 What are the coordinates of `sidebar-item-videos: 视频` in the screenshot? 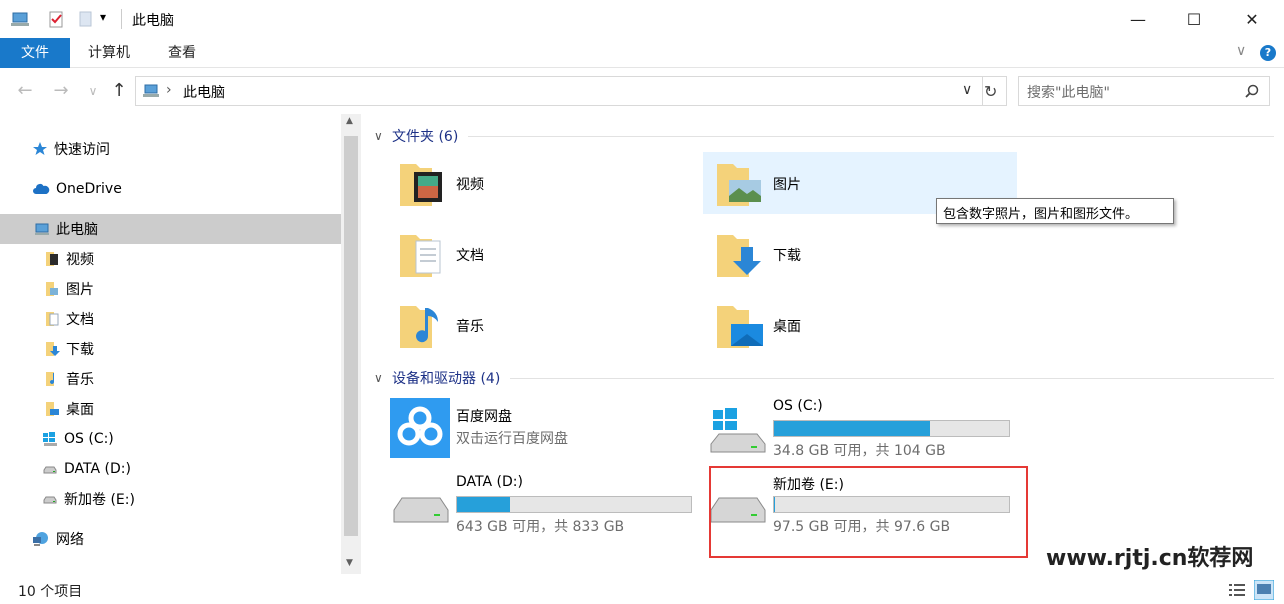 It's located at (170, 259).